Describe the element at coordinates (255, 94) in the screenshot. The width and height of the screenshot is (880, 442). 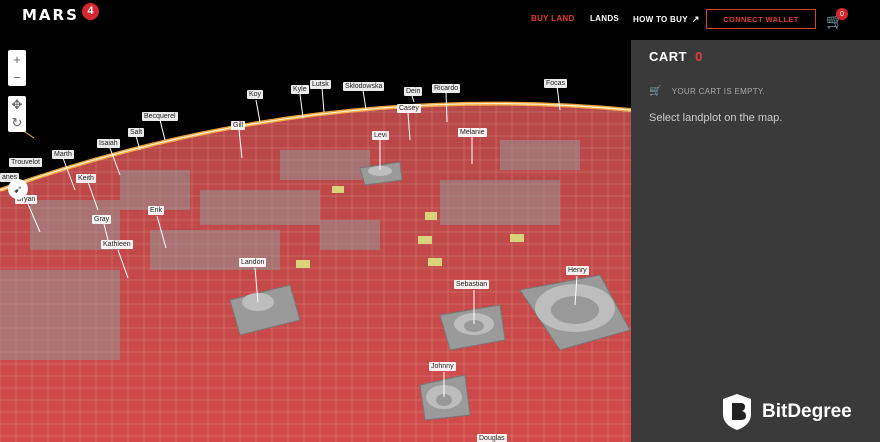
I see `plot-label: Koy` at that location.